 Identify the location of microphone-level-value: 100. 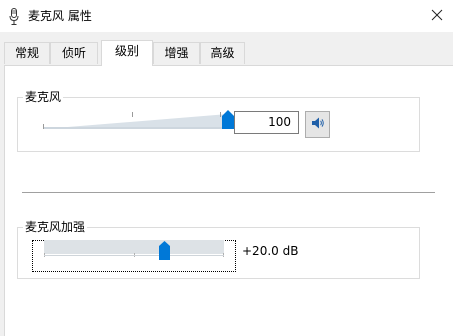
(266, 122).